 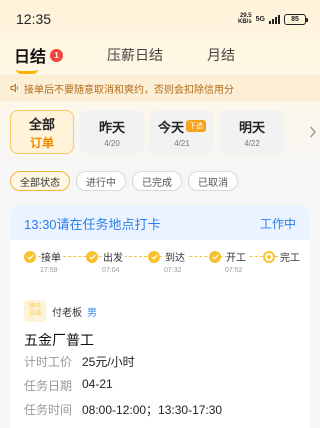 I want to click on order-progress: 接单 17:59 出发 07:04 到达 07:32 开工 07:52 完工, so click(x=160, y=267).